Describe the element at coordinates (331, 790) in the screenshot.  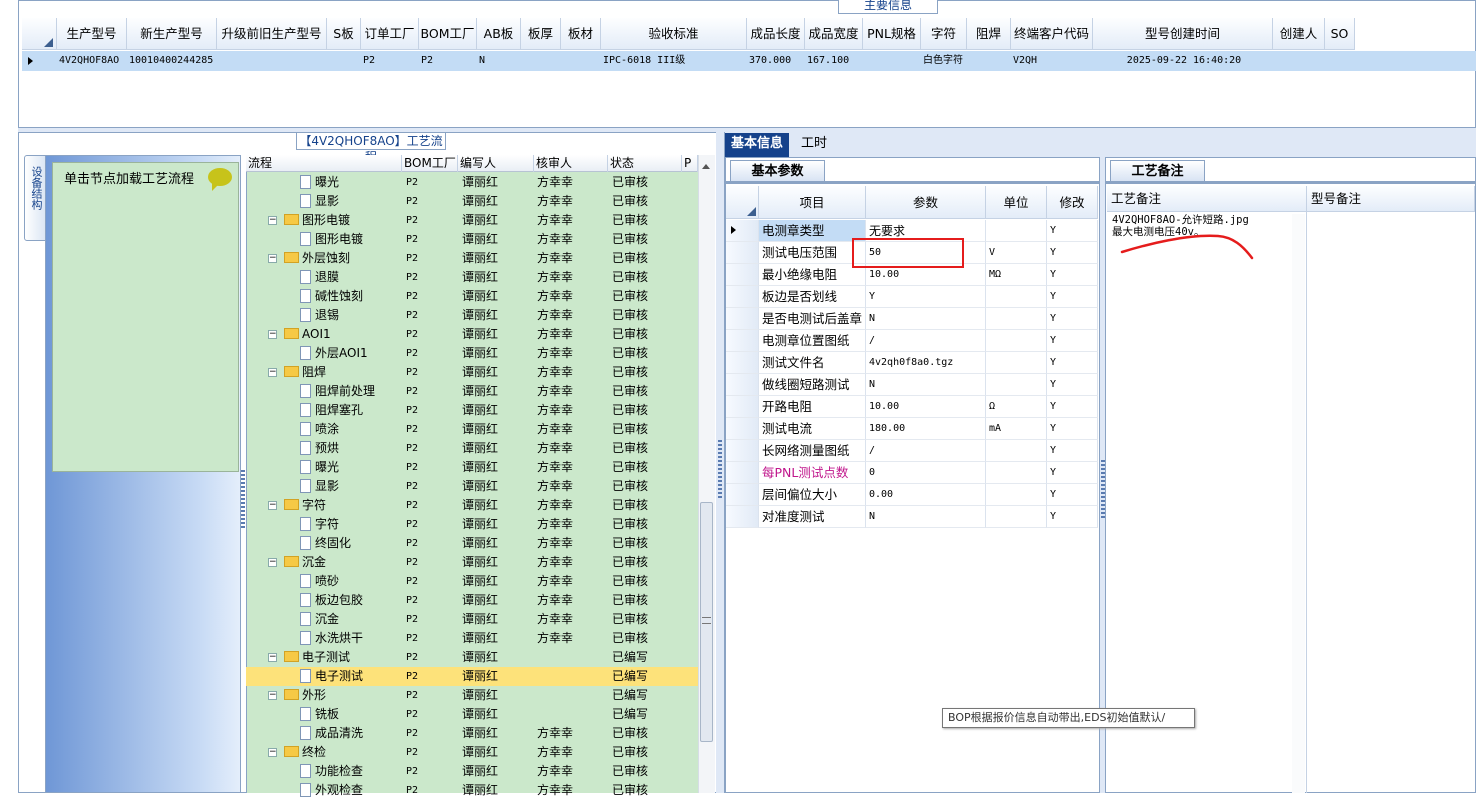
I see `tree-node: 外观检查` at that location.